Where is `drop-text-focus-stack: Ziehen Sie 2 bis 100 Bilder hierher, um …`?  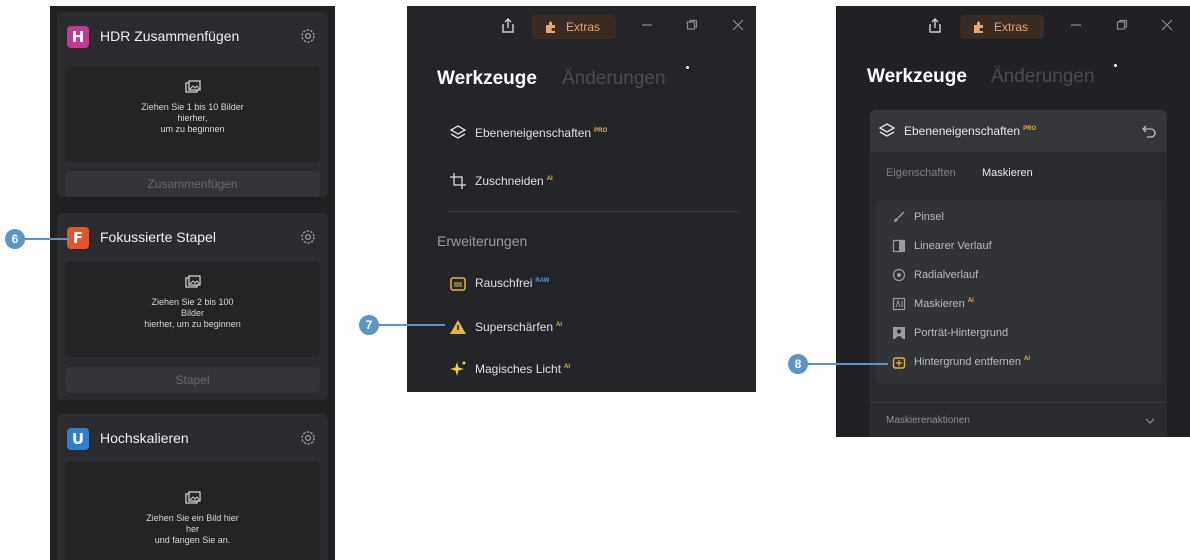 drop-text-focus-stack: Ziehen Sie 2 bis 100 Bilder hierher, um … is located at coordinates (192, 313).